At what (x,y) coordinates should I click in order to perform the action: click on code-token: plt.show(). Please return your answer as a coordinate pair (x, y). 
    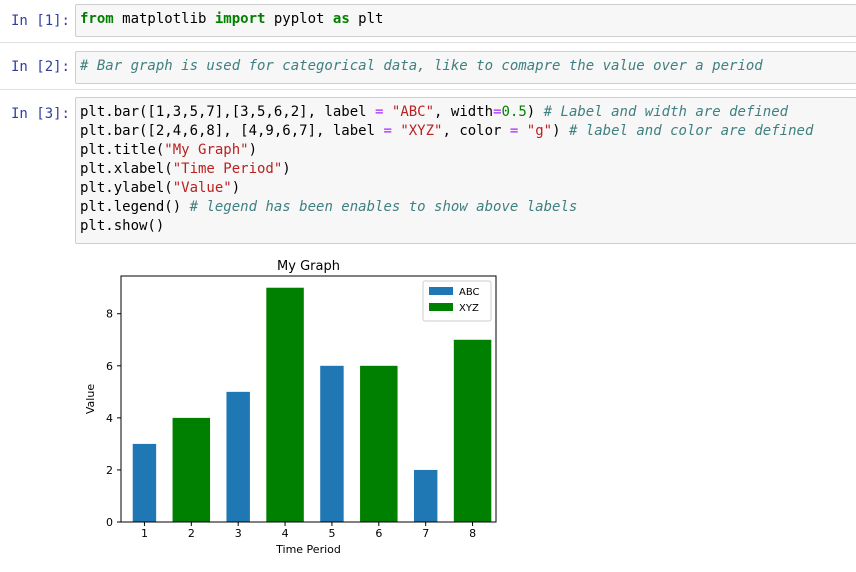
    Looking at the image, I should click on (122, 226).